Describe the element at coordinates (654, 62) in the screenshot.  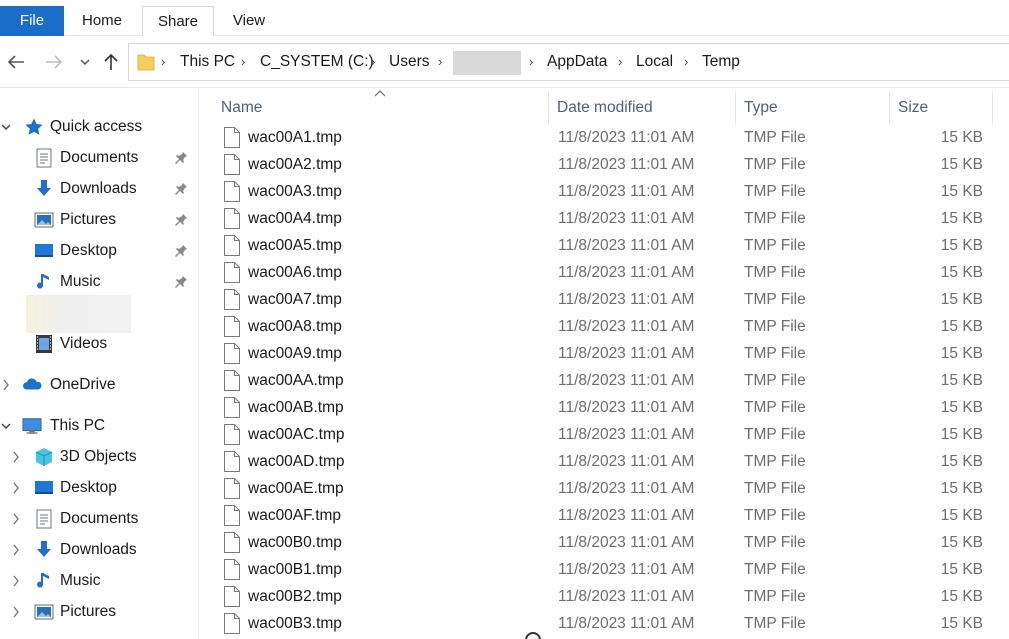
I see `breadcrumb-local: Local` at that location.